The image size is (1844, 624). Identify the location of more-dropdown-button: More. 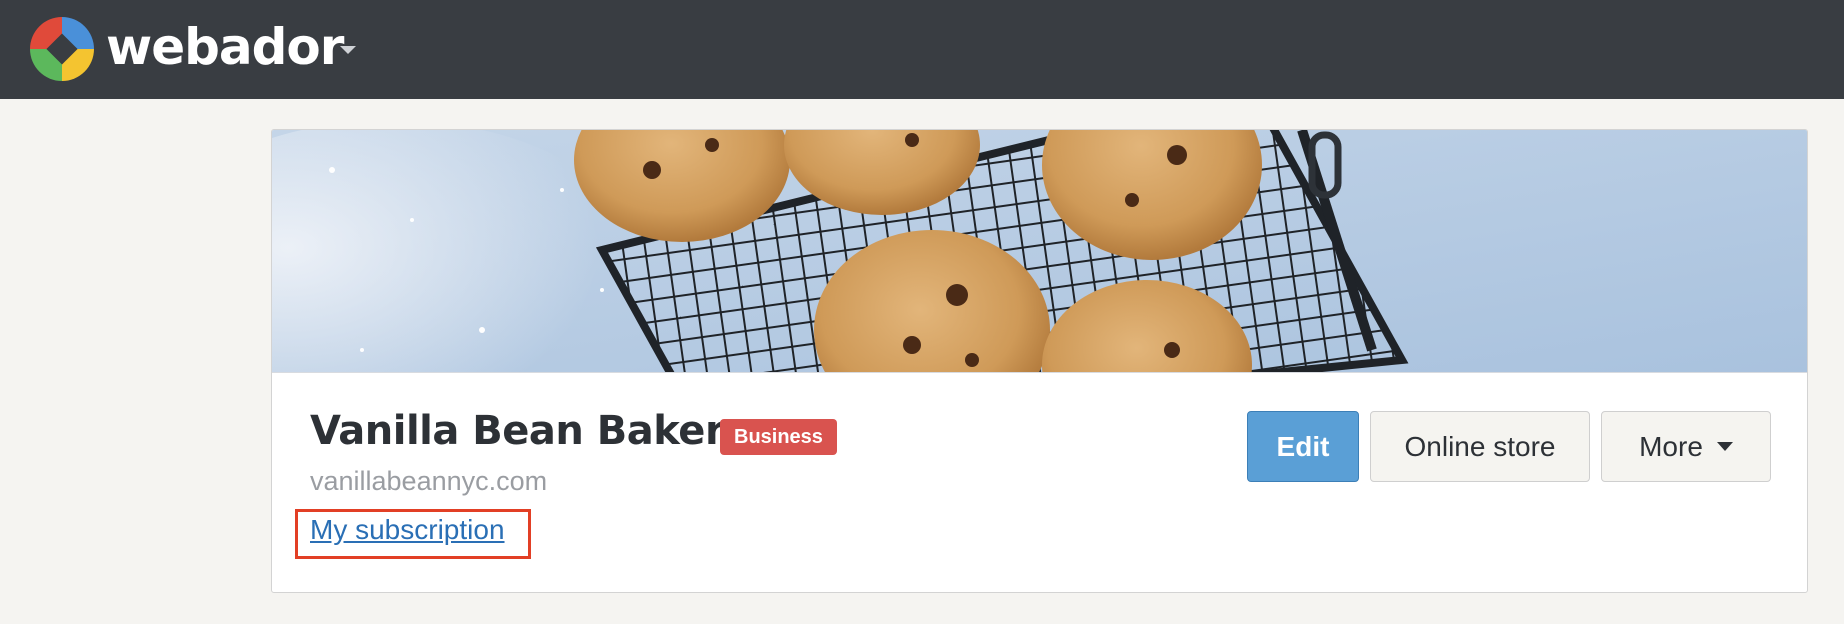
(1686, 446).